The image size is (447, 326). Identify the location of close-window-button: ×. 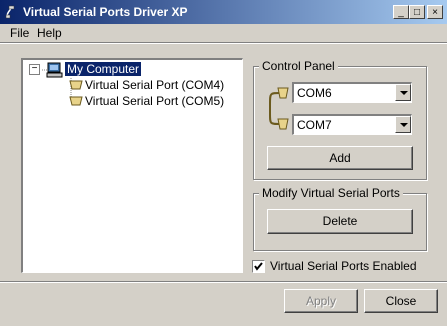
(435, 12).